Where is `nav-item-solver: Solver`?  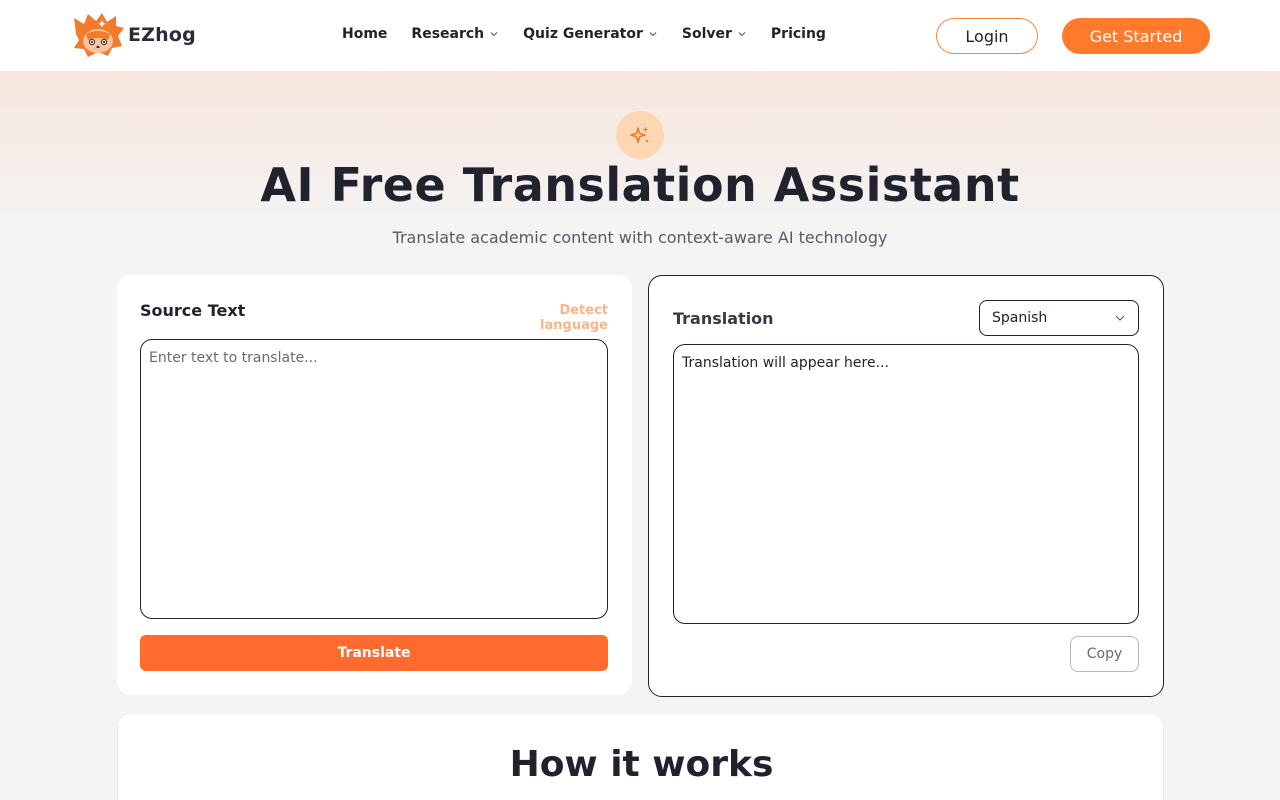 nav-item-solver: Solver is located at coordinates (714, 34).